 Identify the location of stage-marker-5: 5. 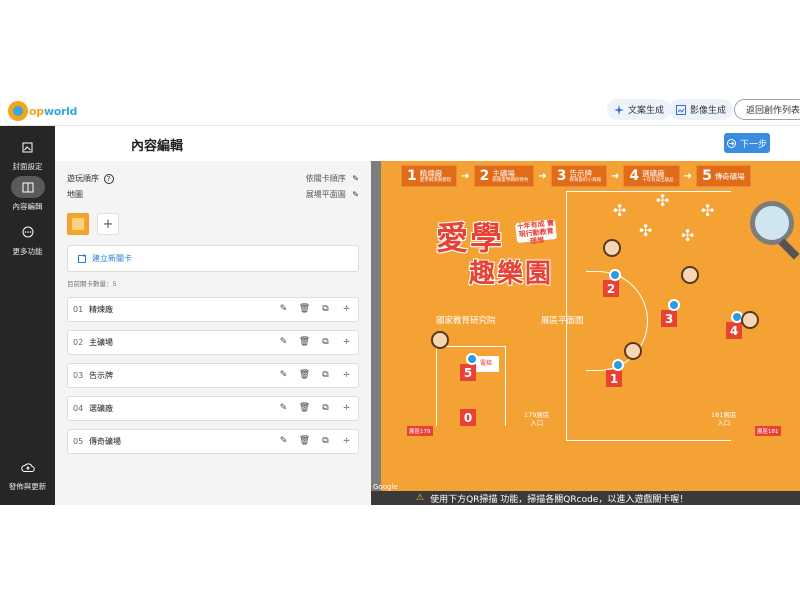
(468, 372).